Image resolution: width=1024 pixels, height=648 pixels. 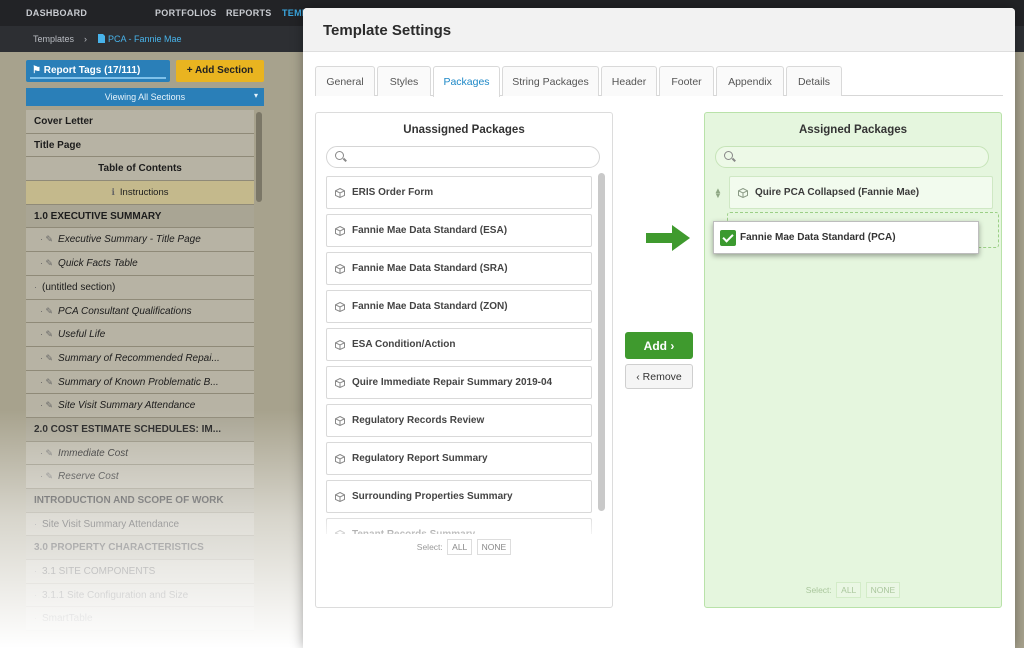 I want to click on right-arrow-icon, so click(x=668, y=238).